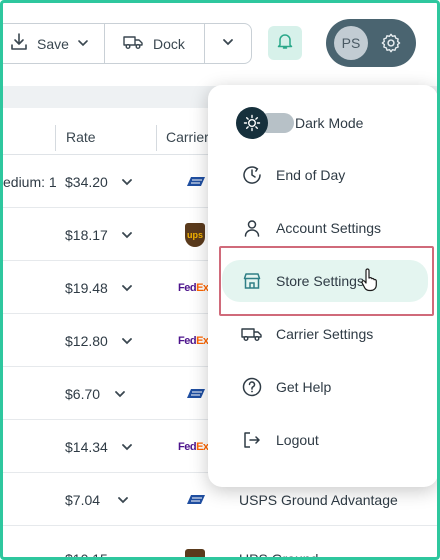  I want to click on menu-item-label: Carrier Settings, so click(325, 334).